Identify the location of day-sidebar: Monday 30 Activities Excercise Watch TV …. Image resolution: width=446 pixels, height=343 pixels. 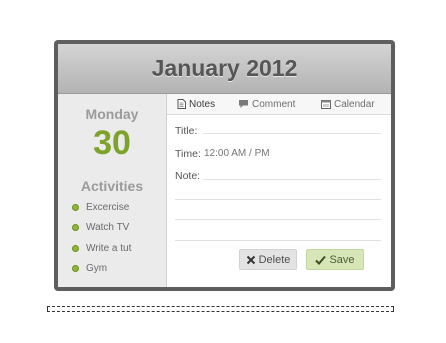
(112, 190).